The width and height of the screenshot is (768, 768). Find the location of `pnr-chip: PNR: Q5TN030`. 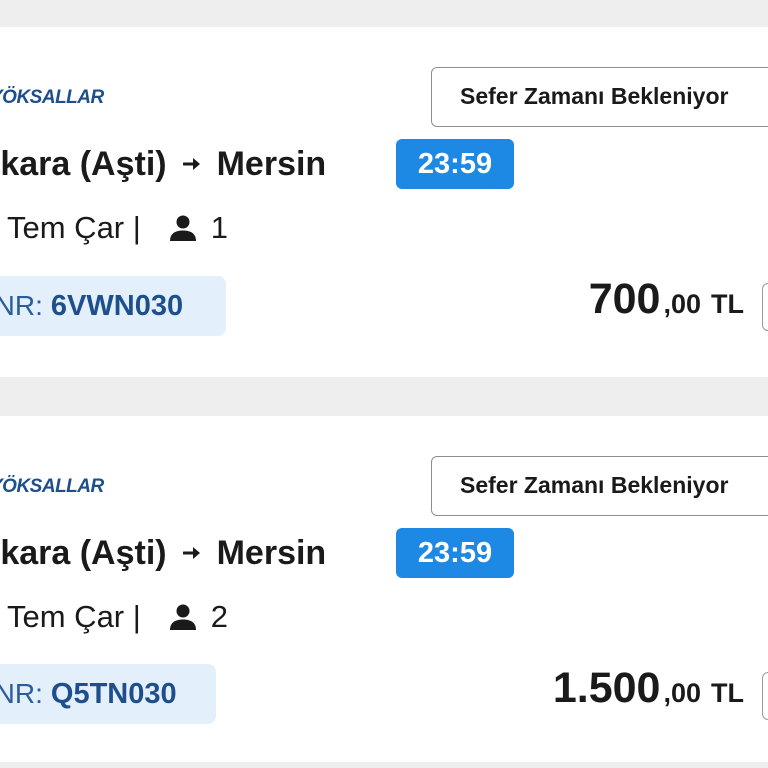

pnr-chip: PNR: Q5TN030 is located at coordinates (108, 694).